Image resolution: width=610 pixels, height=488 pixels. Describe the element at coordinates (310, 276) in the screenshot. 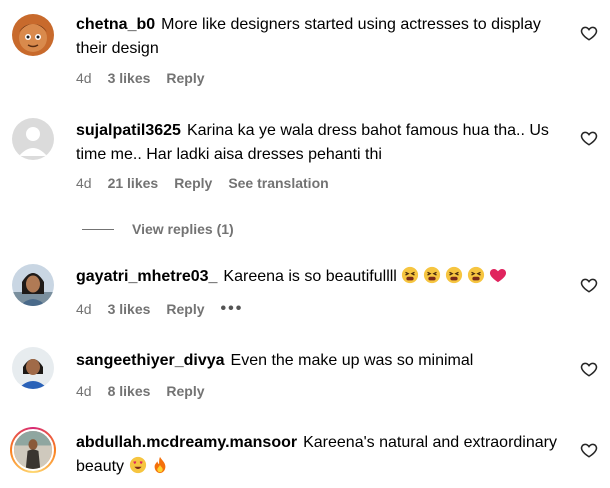

I see `comment-body: Kareena is so beautifullll` at that location.